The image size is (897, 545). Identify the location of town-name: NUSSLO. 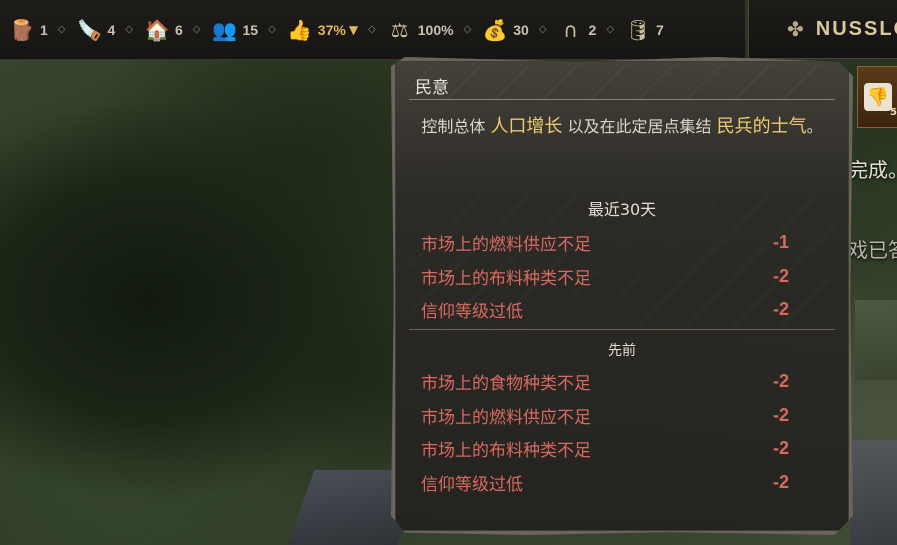
(856, 28).